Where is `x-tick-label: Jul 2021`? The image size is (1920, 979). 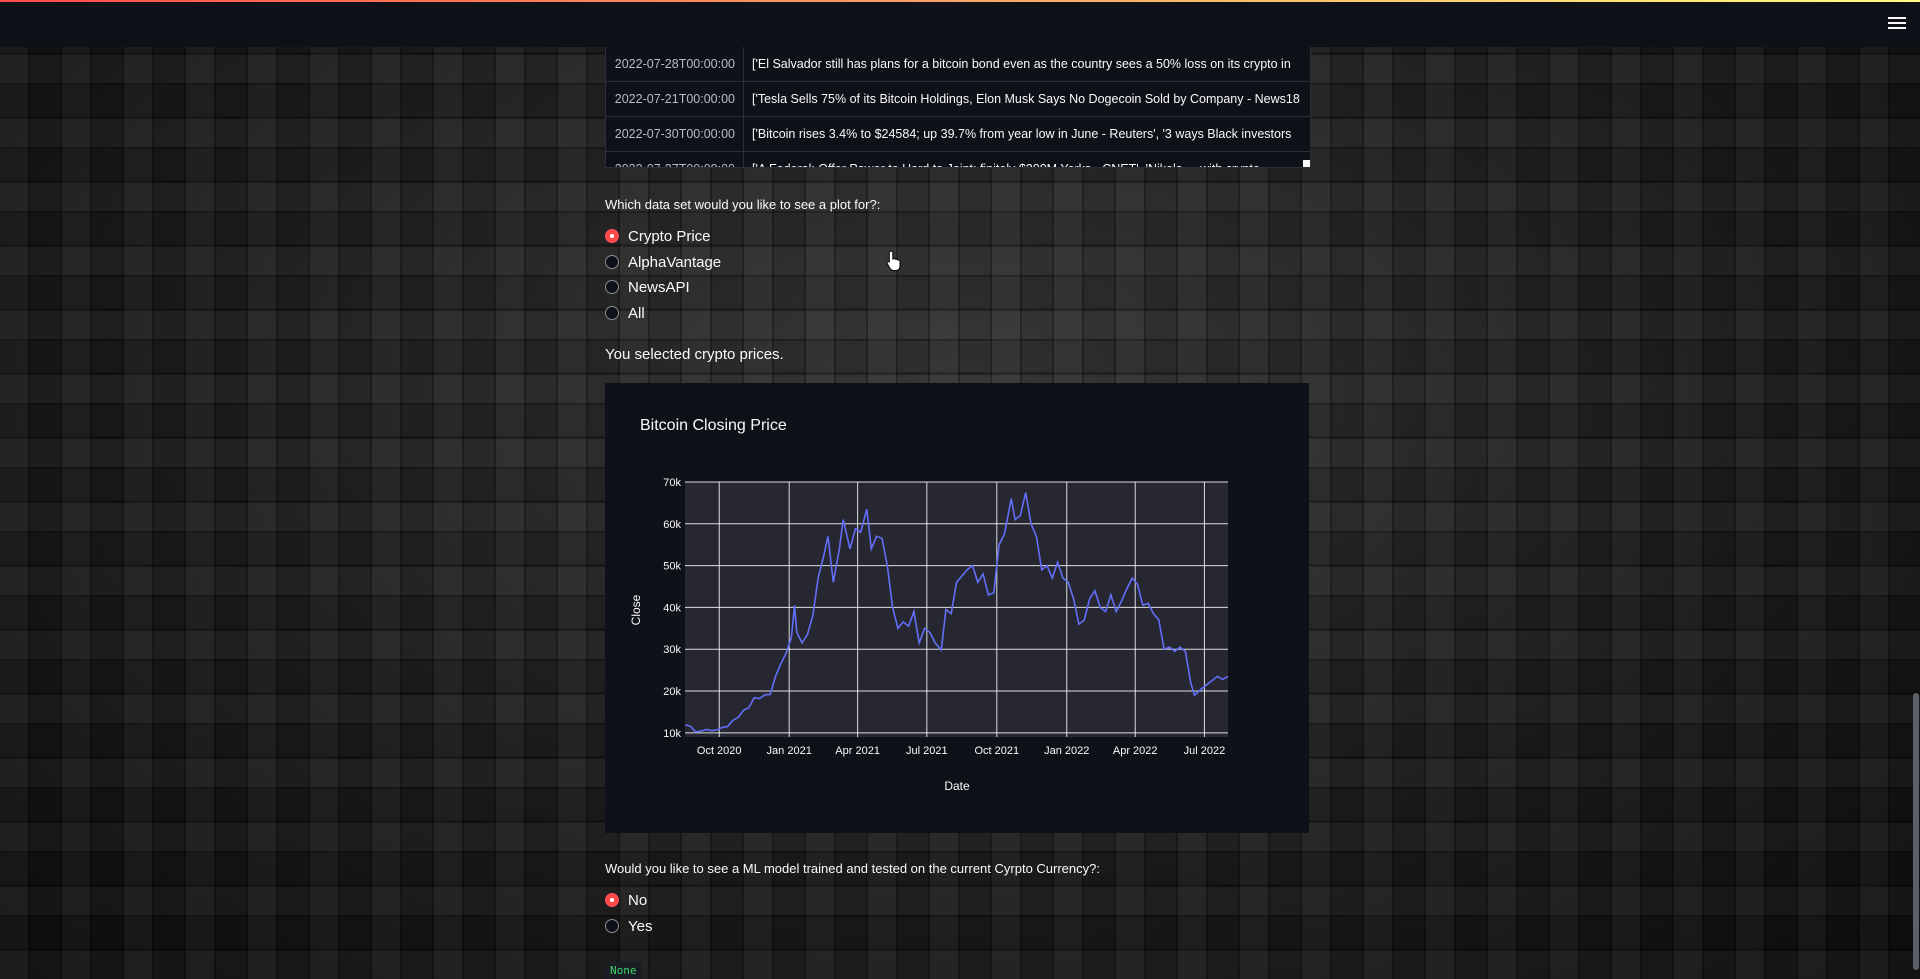 x-tick-label: Jul 2021 is located at coordinates (927, 751).